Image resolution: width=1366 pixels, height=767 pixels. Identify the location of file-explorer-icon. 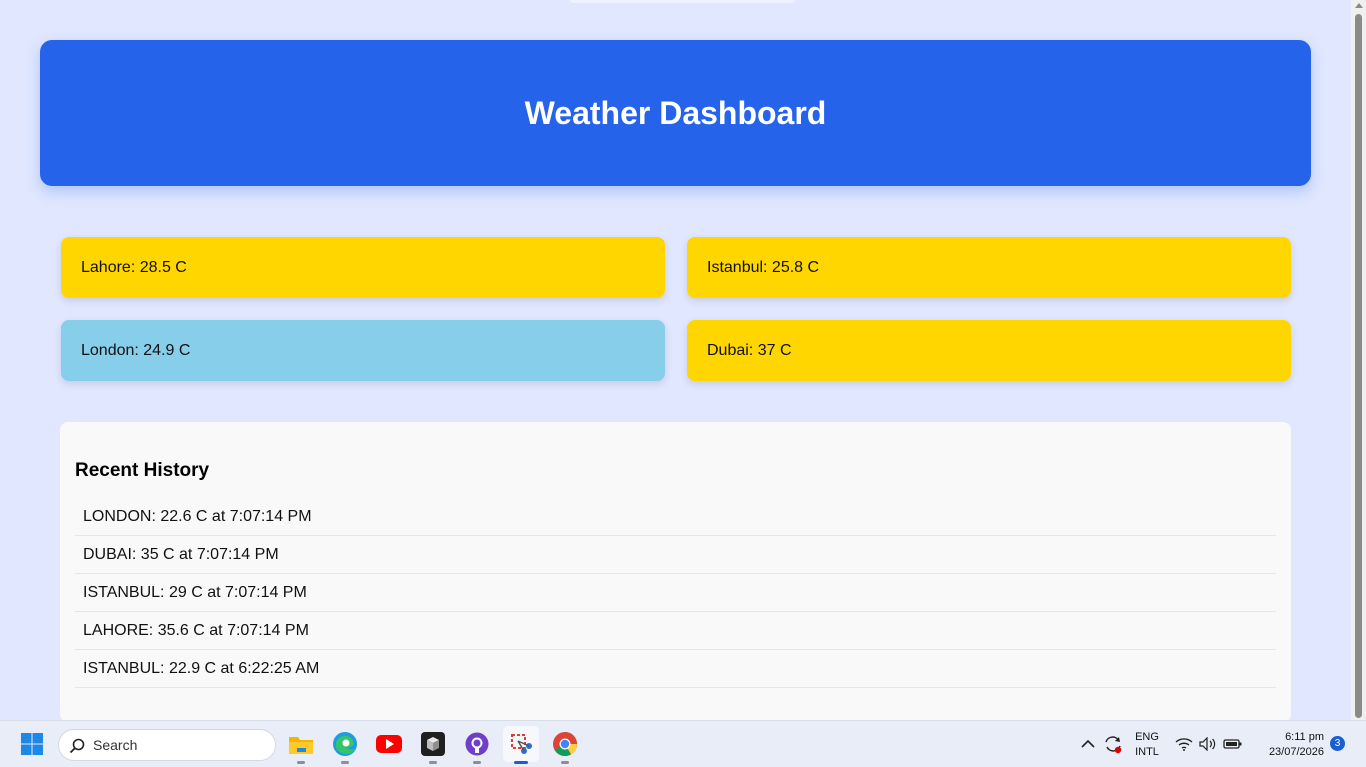
(301, 747).